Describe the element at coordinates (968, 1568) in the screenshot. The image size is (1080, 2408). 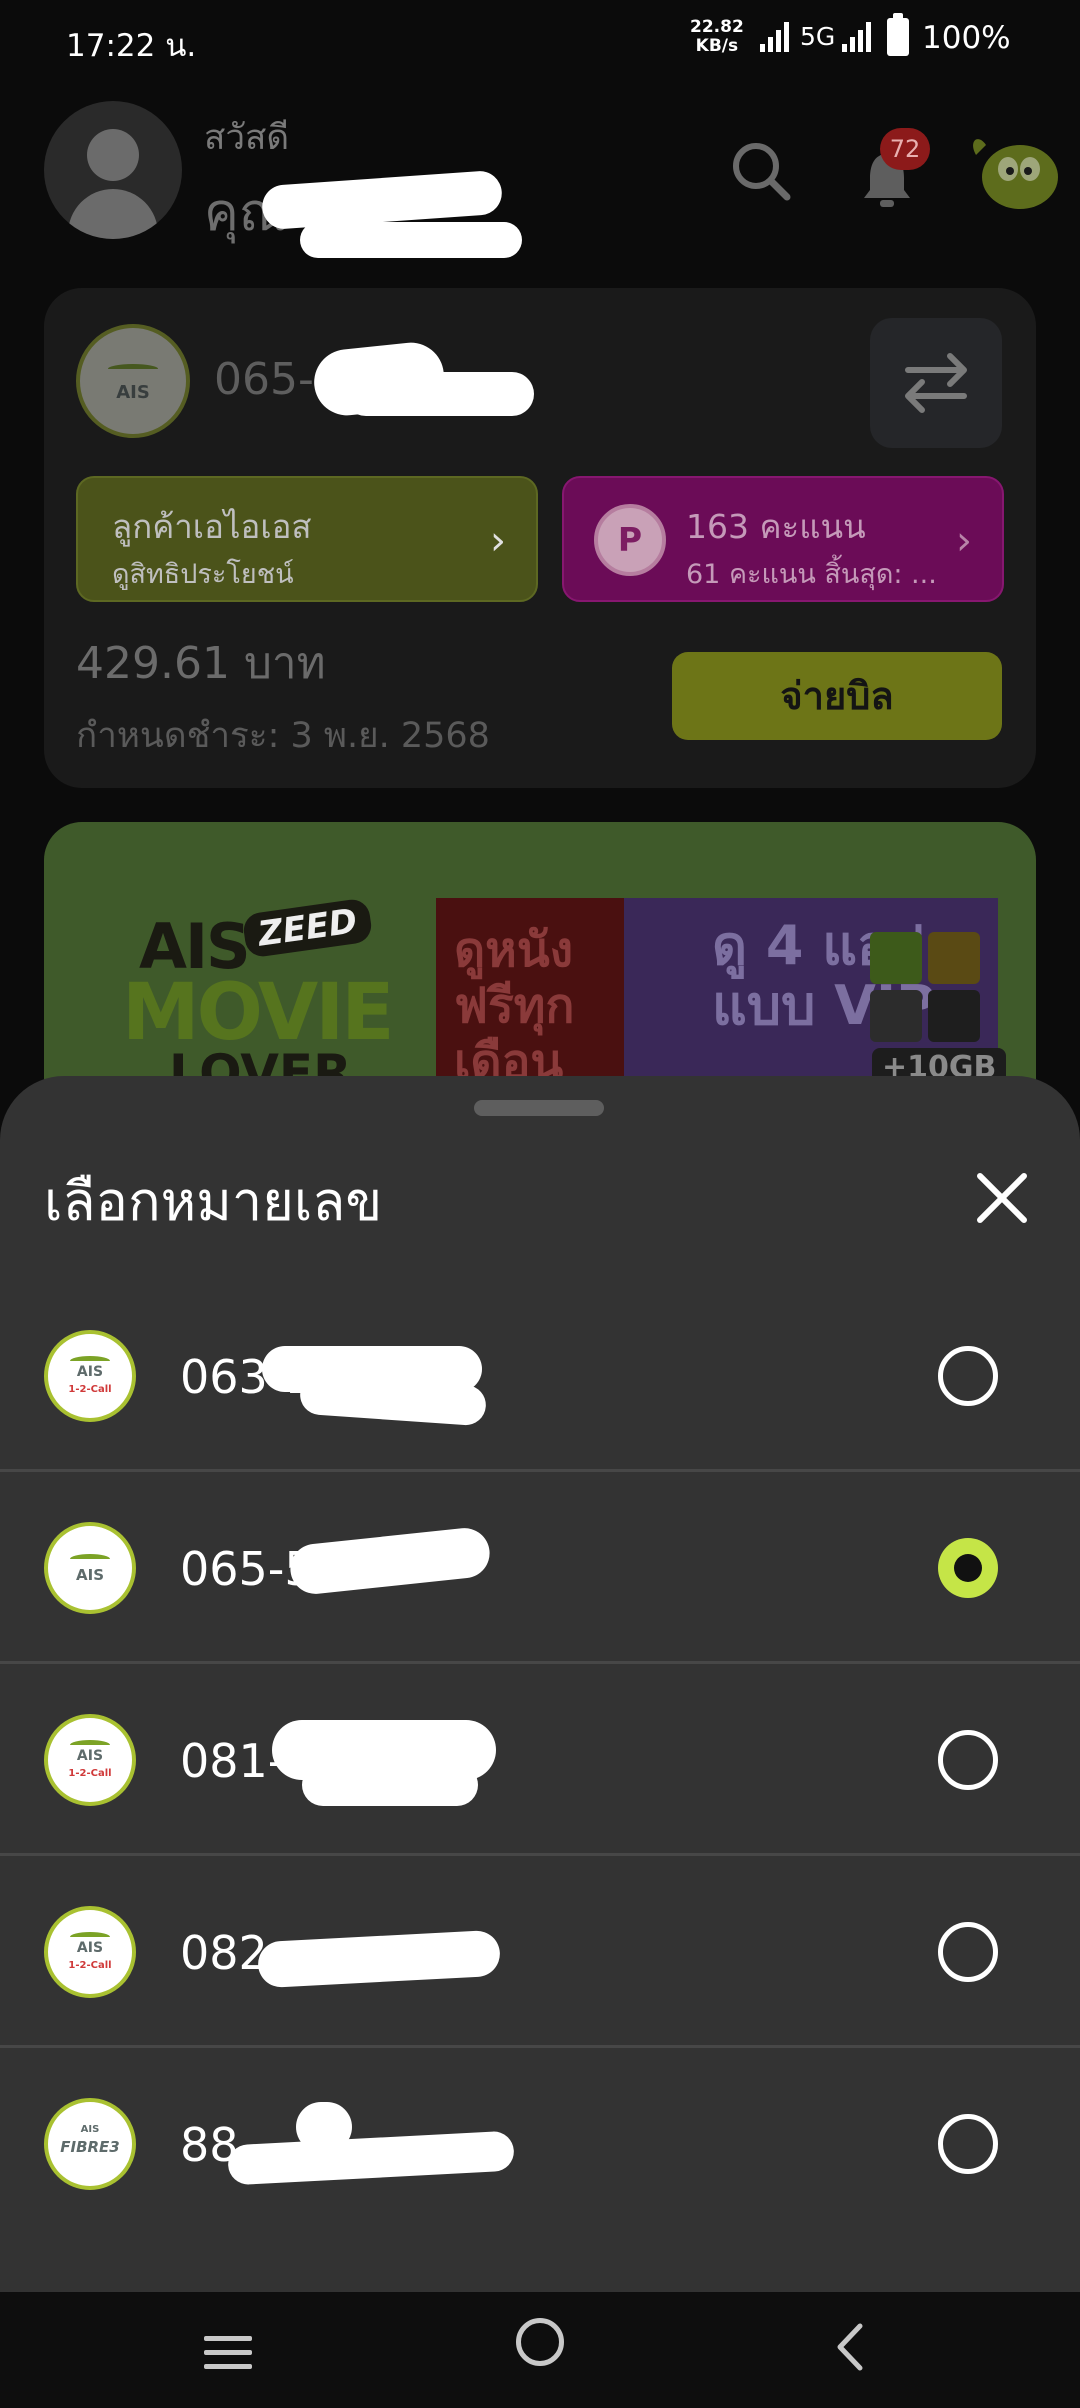
I see `radio-button-selected` at that location.